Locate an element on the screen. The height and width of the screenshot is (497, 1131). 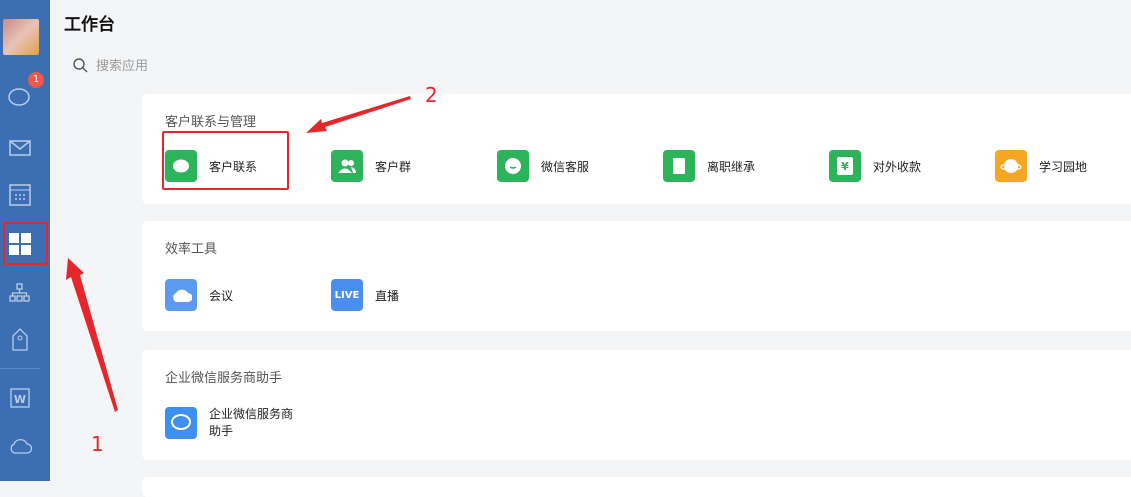
annotation-label-2: 2 is located at coordinates (431, 95).